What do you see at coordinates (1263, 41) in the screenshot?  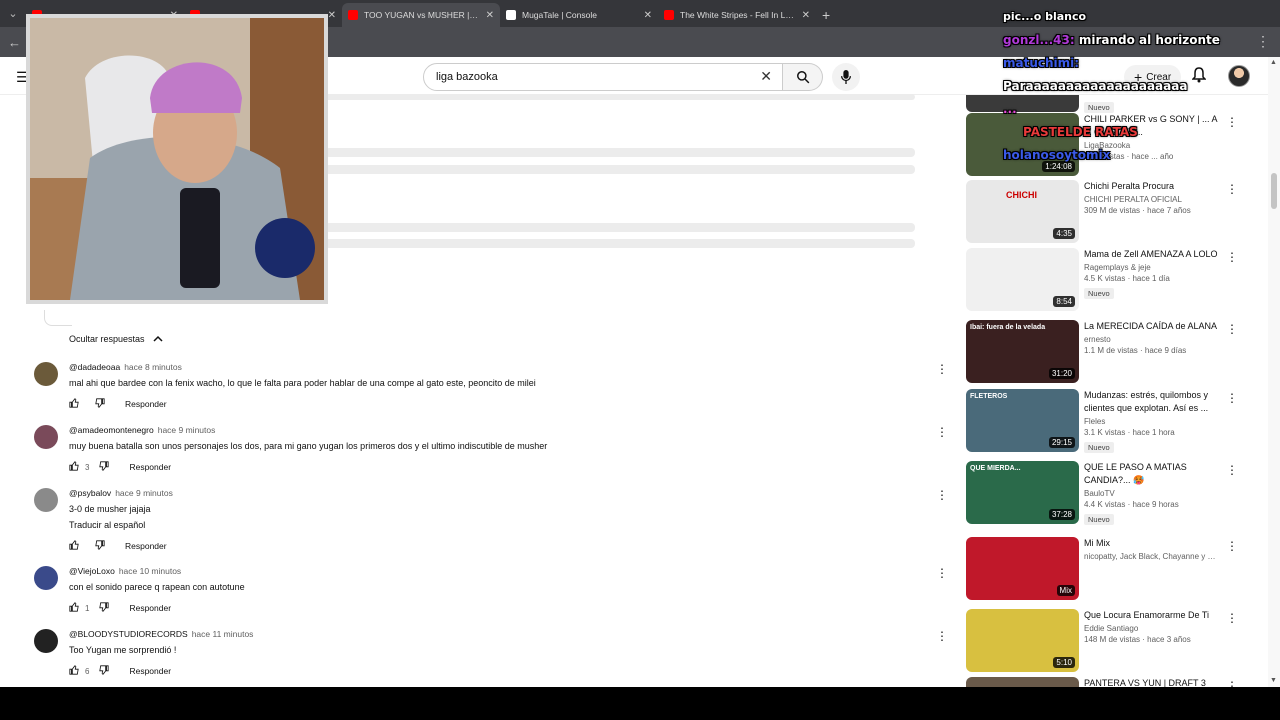 I see `menu-kebab-icon: ⋮` at bounding box center [1263, 41].